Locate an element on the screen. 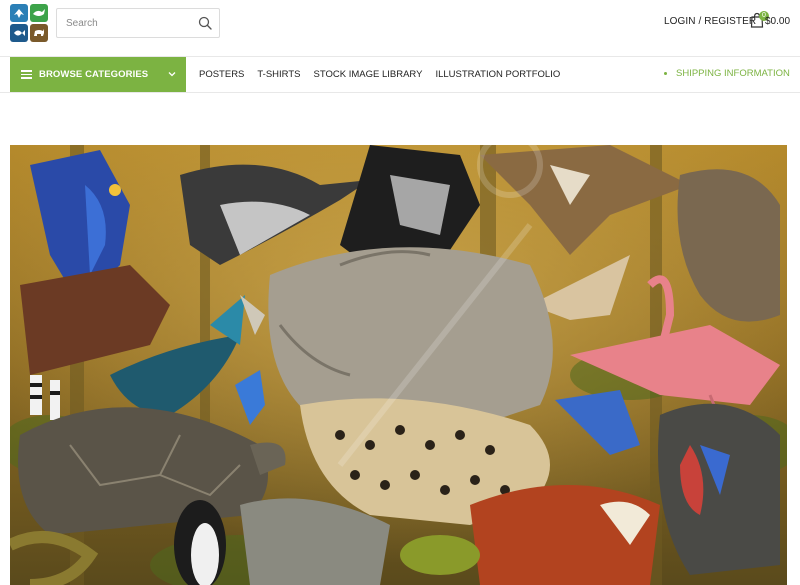 The width and height of the screenshot is (800, 585). login-register-link: LOGIN / REGISTER is located at coordinates (710, 21).